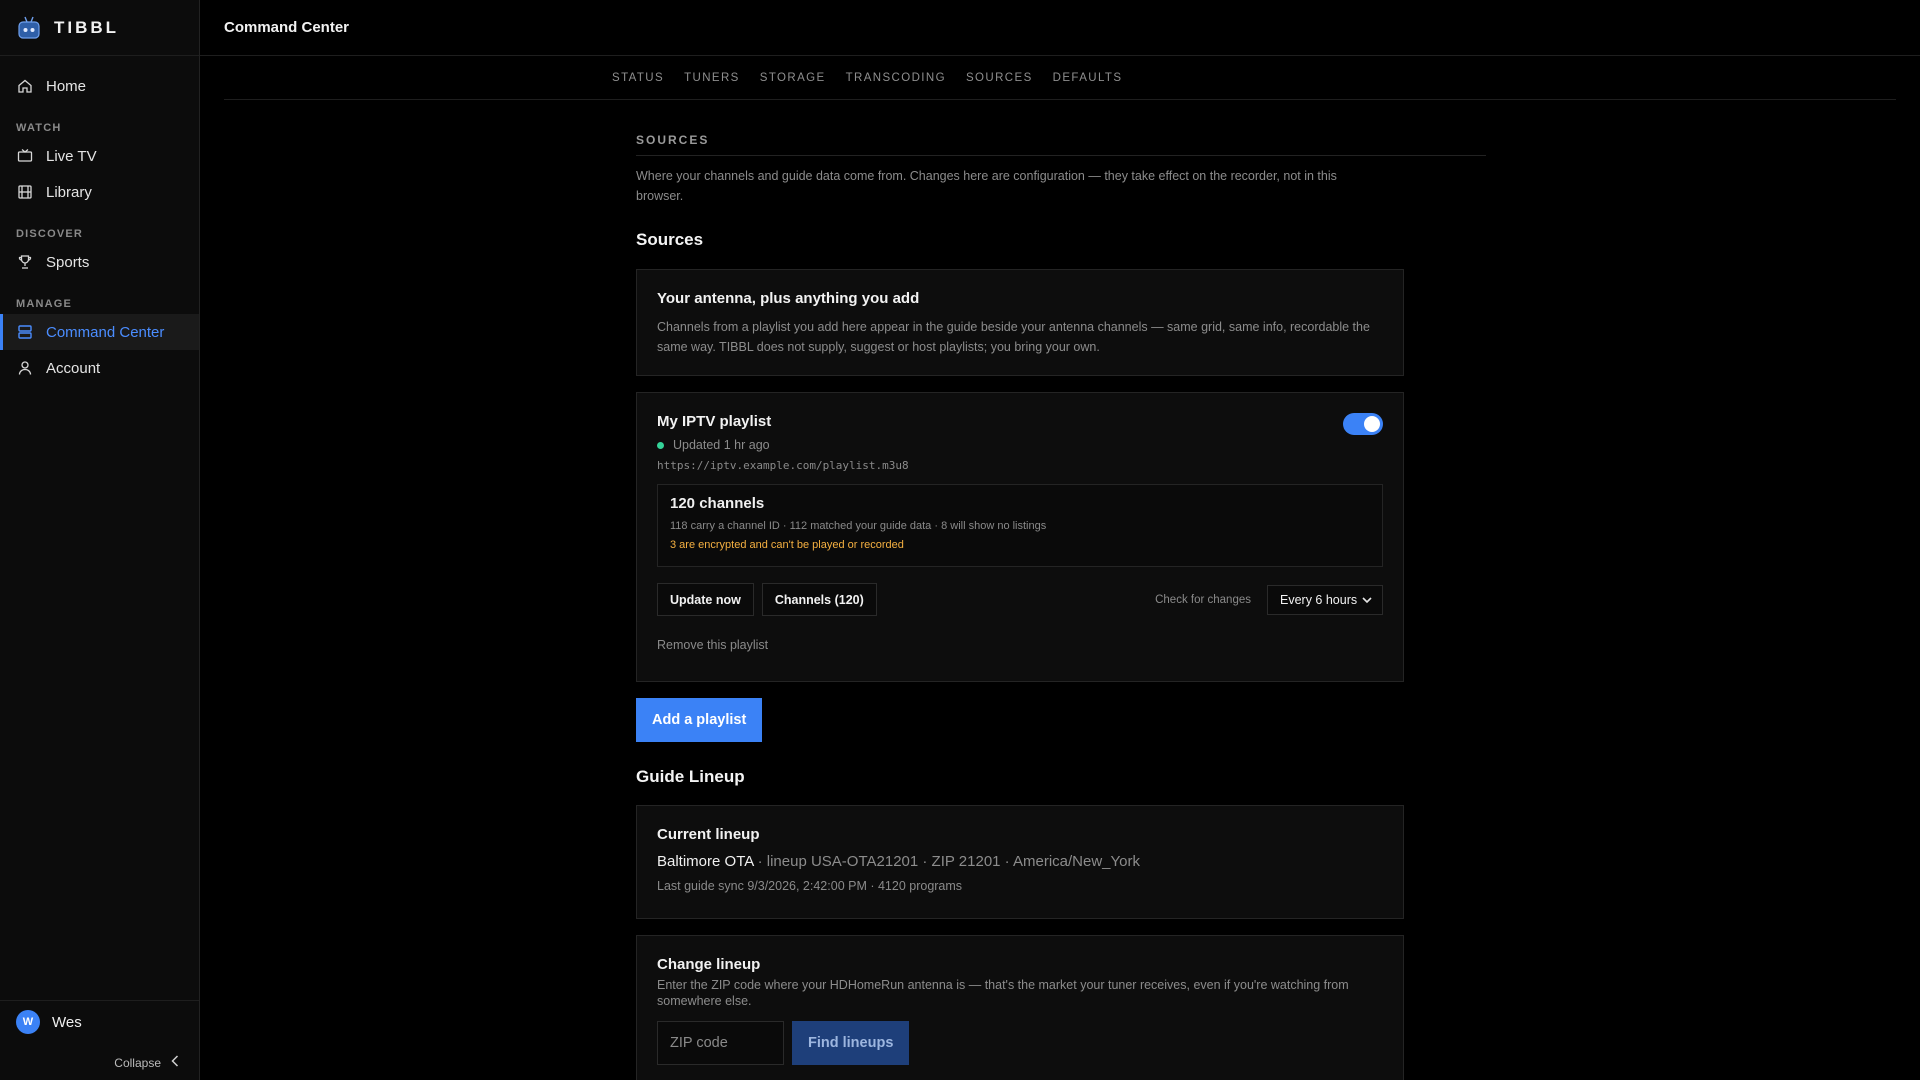  Describe the element at coordinates (1020, 445) in the screenshot. I see `playlist-status: Updated 1 hr ago` at that location.